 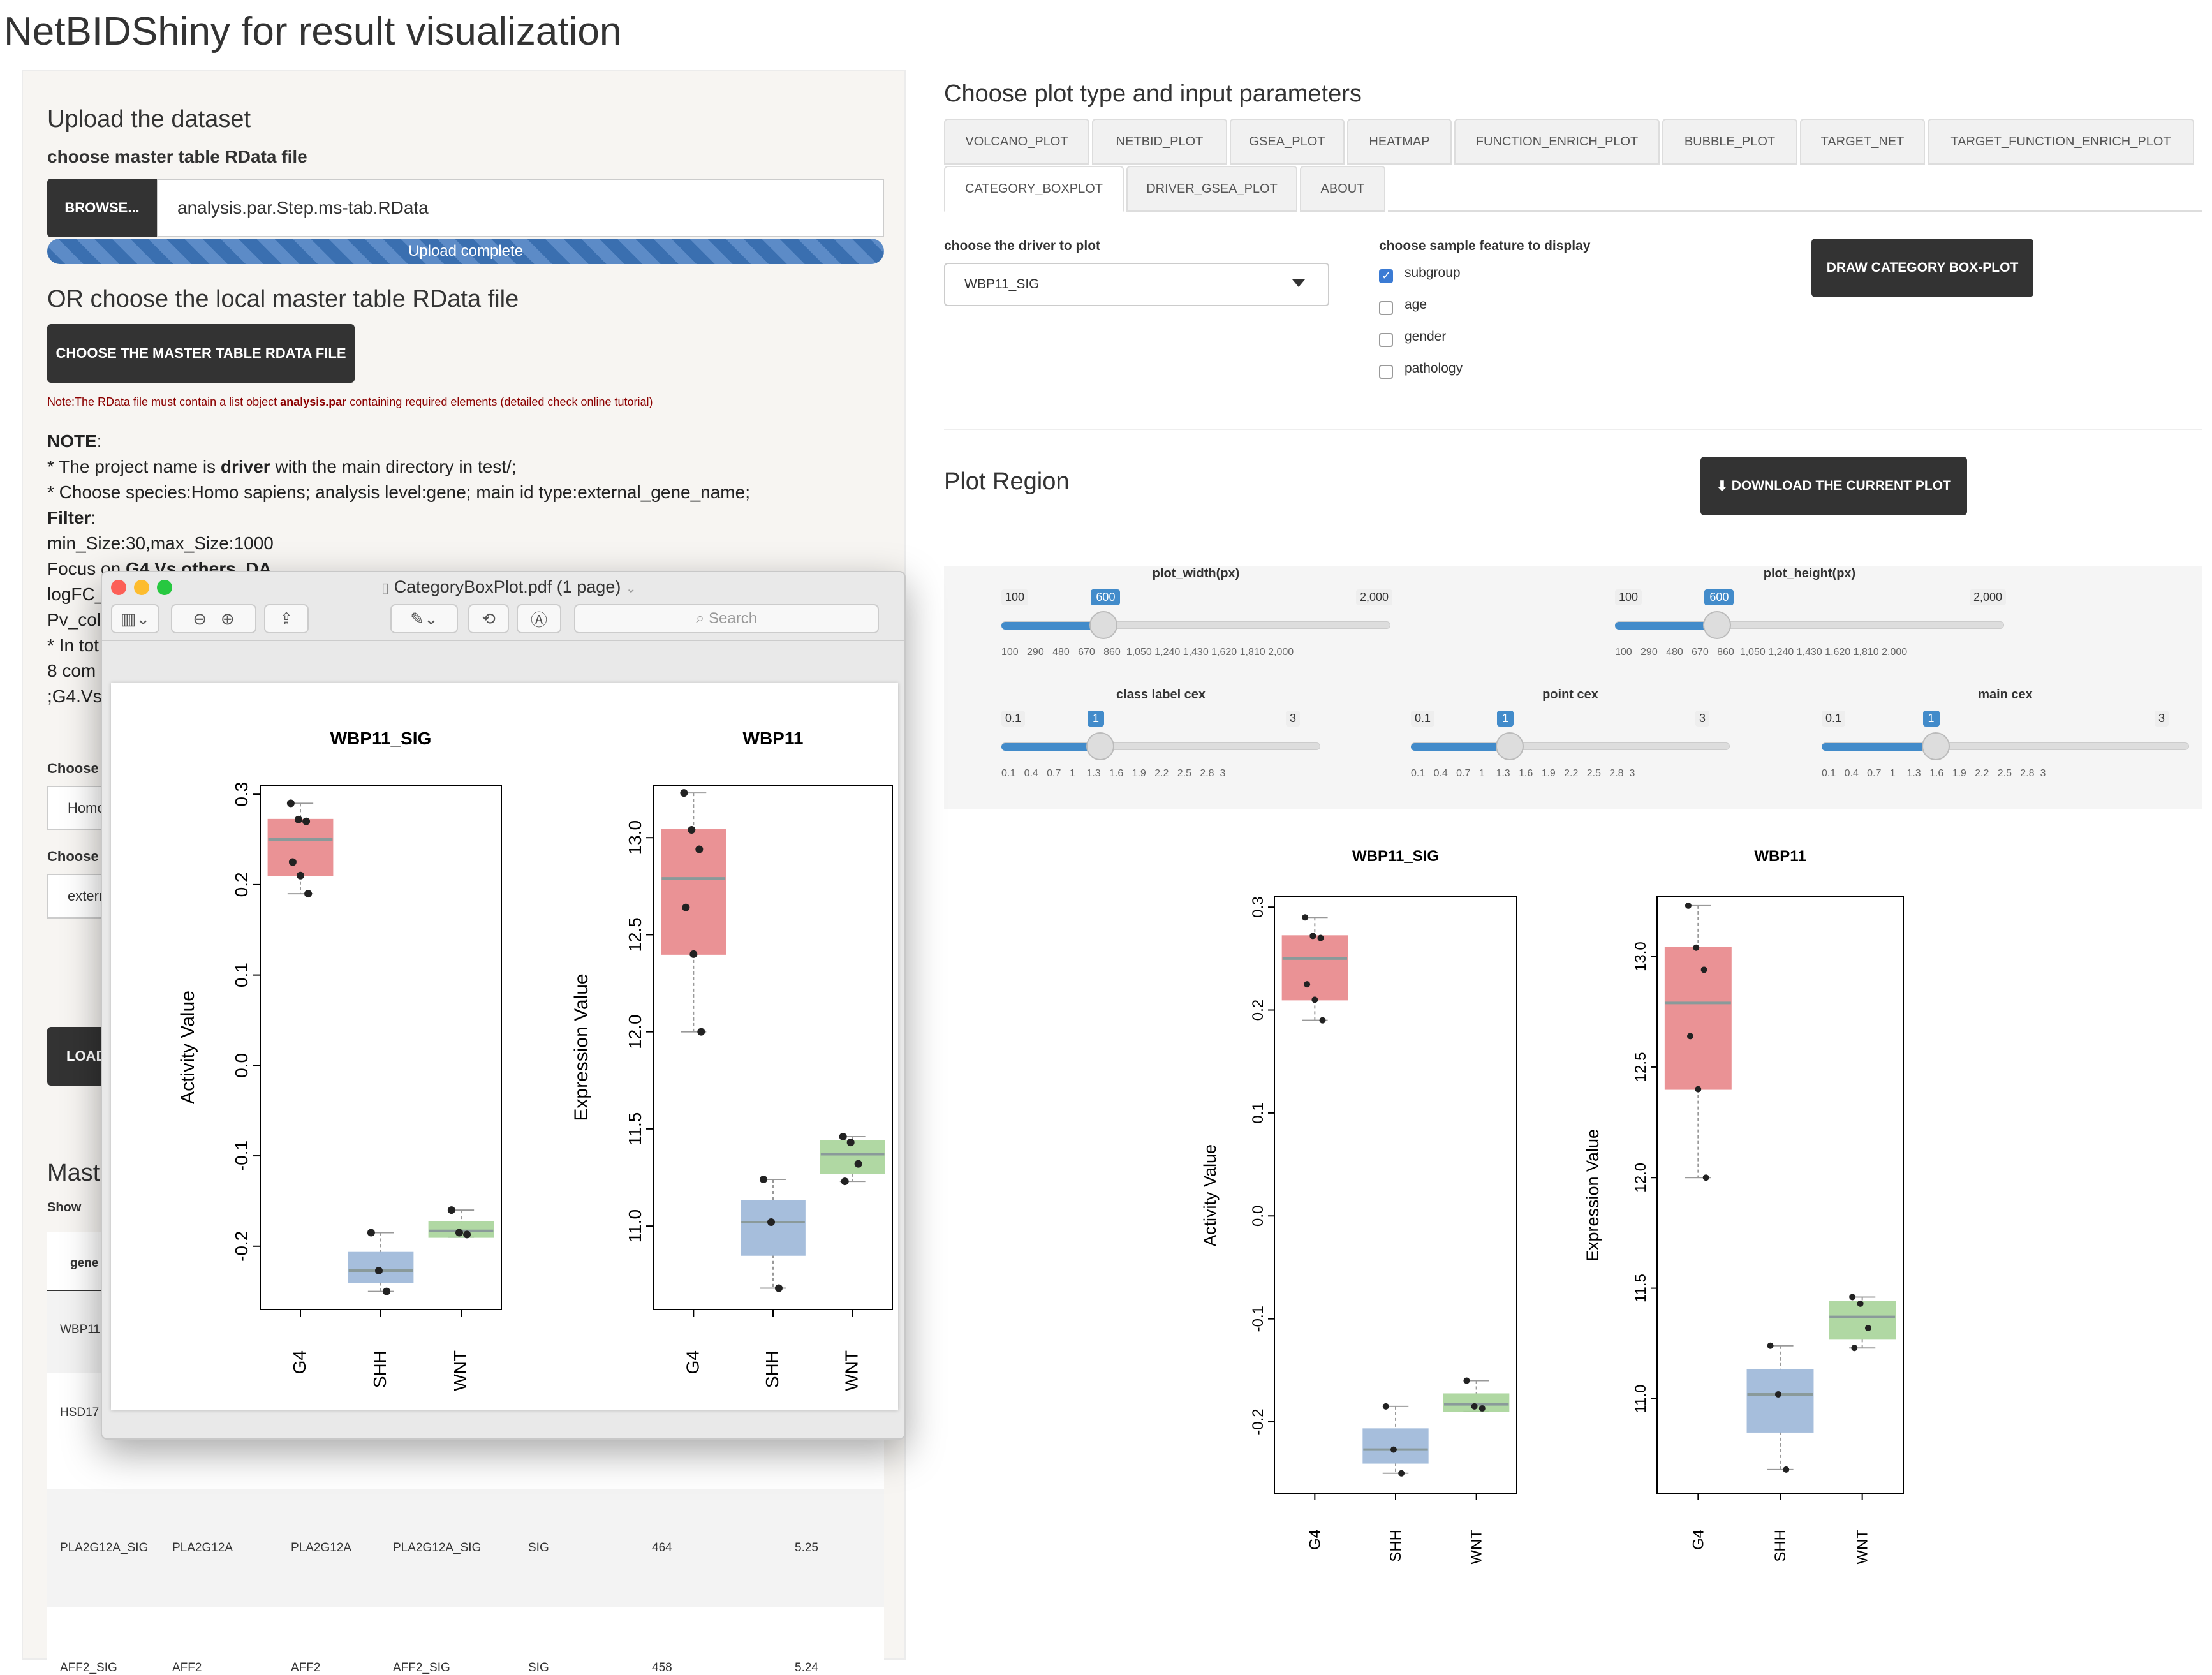 What do you see at coordinates (1288, 142) in the screenshot?
I see `tab-gsea-plot: GSEA_PLOT` at bounding box center [1288, 142].